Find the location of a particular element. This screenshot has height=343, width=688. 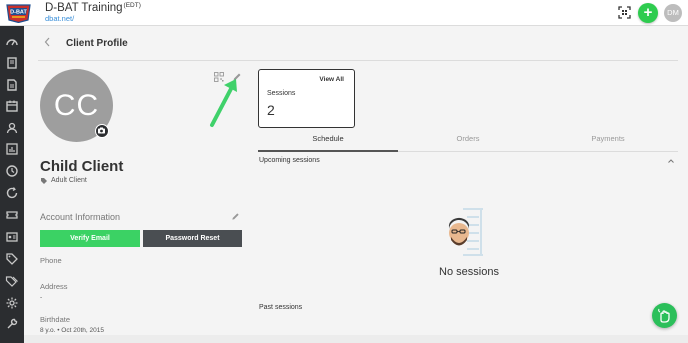

refresh-icon is located at coordinates (12, 193).